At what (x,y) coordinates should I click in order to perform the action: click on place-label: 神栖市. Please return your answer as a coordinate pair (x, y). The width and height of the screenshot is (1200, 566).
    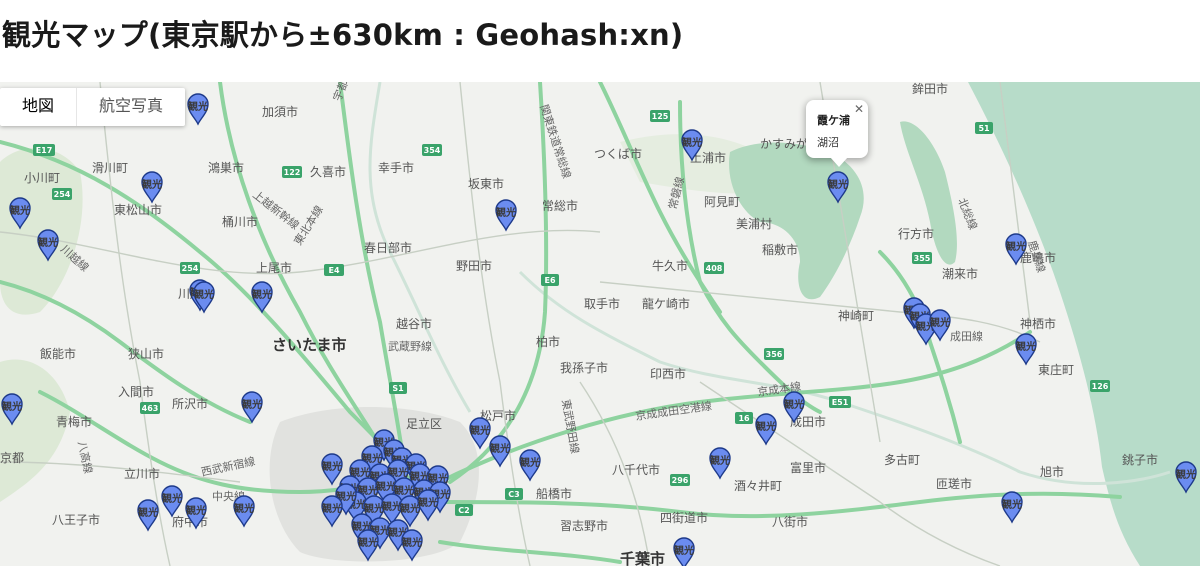
    Looking at the image, I should click on (1038, 323).